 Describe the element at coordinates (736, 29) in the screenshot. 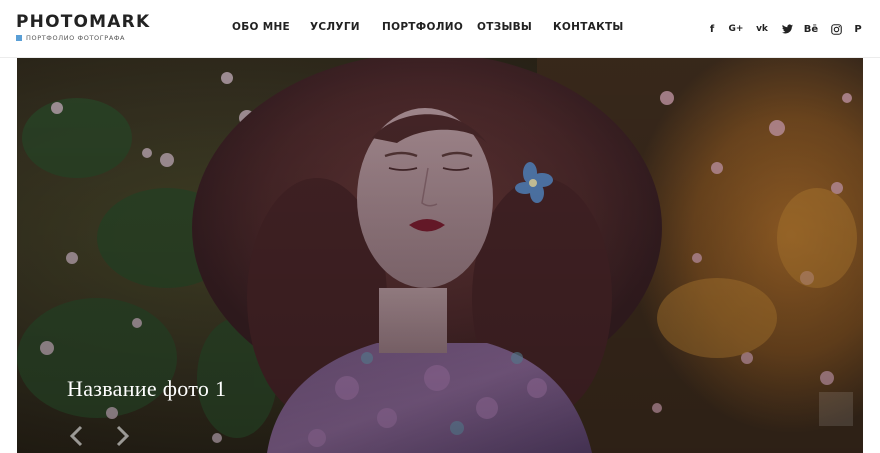

I see `google-plus-icon: G+` at that location.